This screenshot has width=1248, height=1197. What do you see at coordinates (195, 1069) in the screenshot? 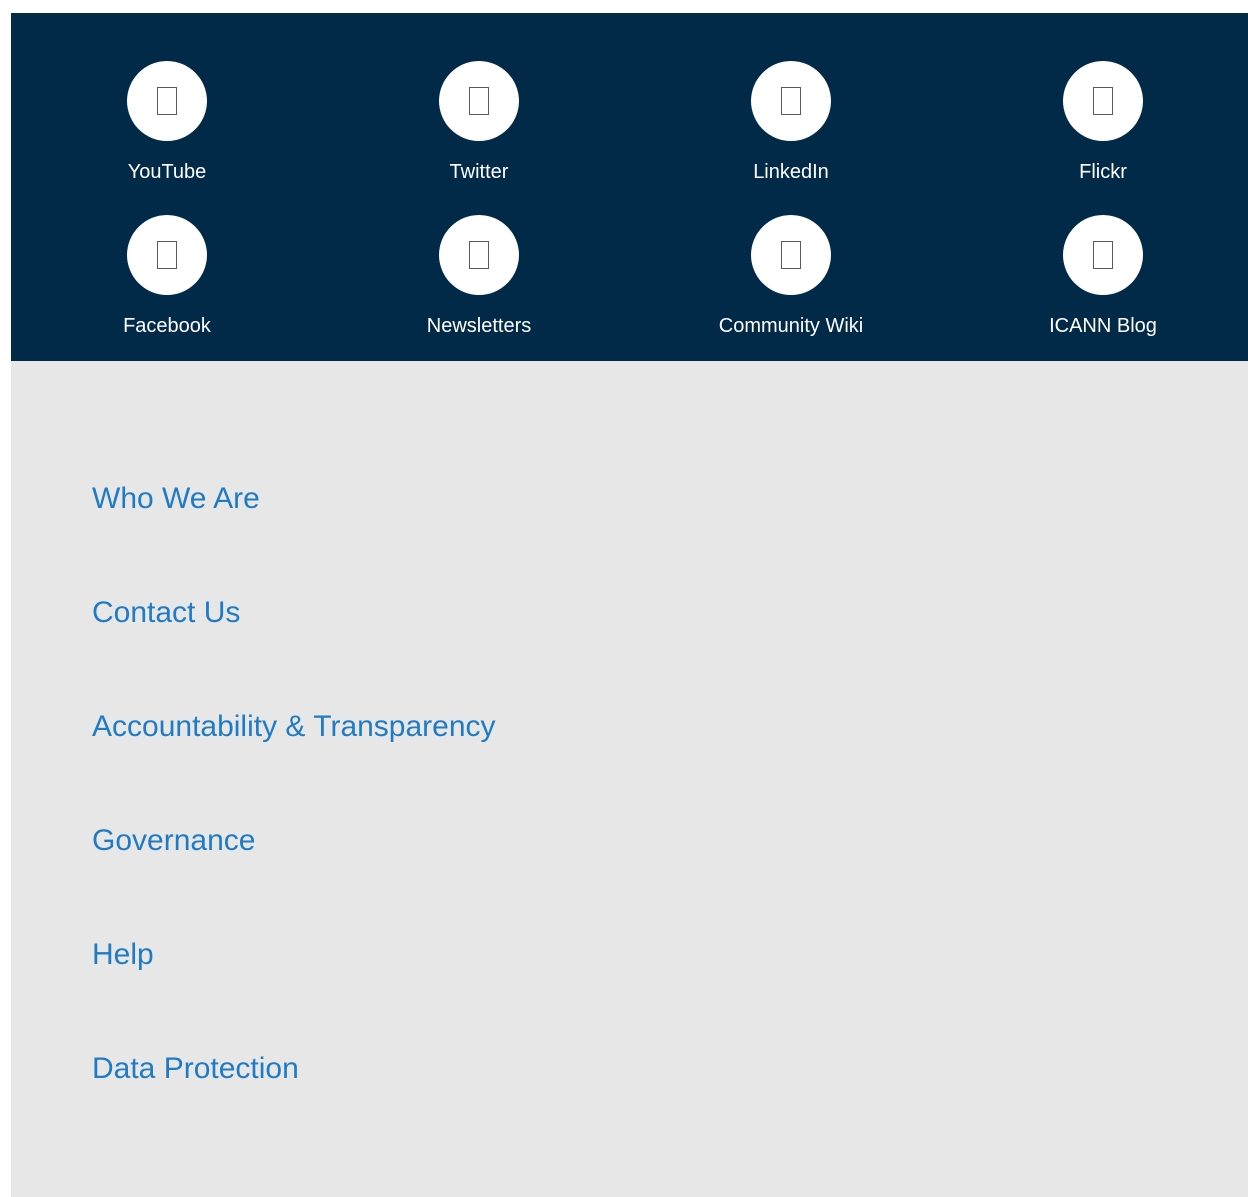
I see `footer-link-data-protection: Data Protection` at bounding box center [195, 1069].